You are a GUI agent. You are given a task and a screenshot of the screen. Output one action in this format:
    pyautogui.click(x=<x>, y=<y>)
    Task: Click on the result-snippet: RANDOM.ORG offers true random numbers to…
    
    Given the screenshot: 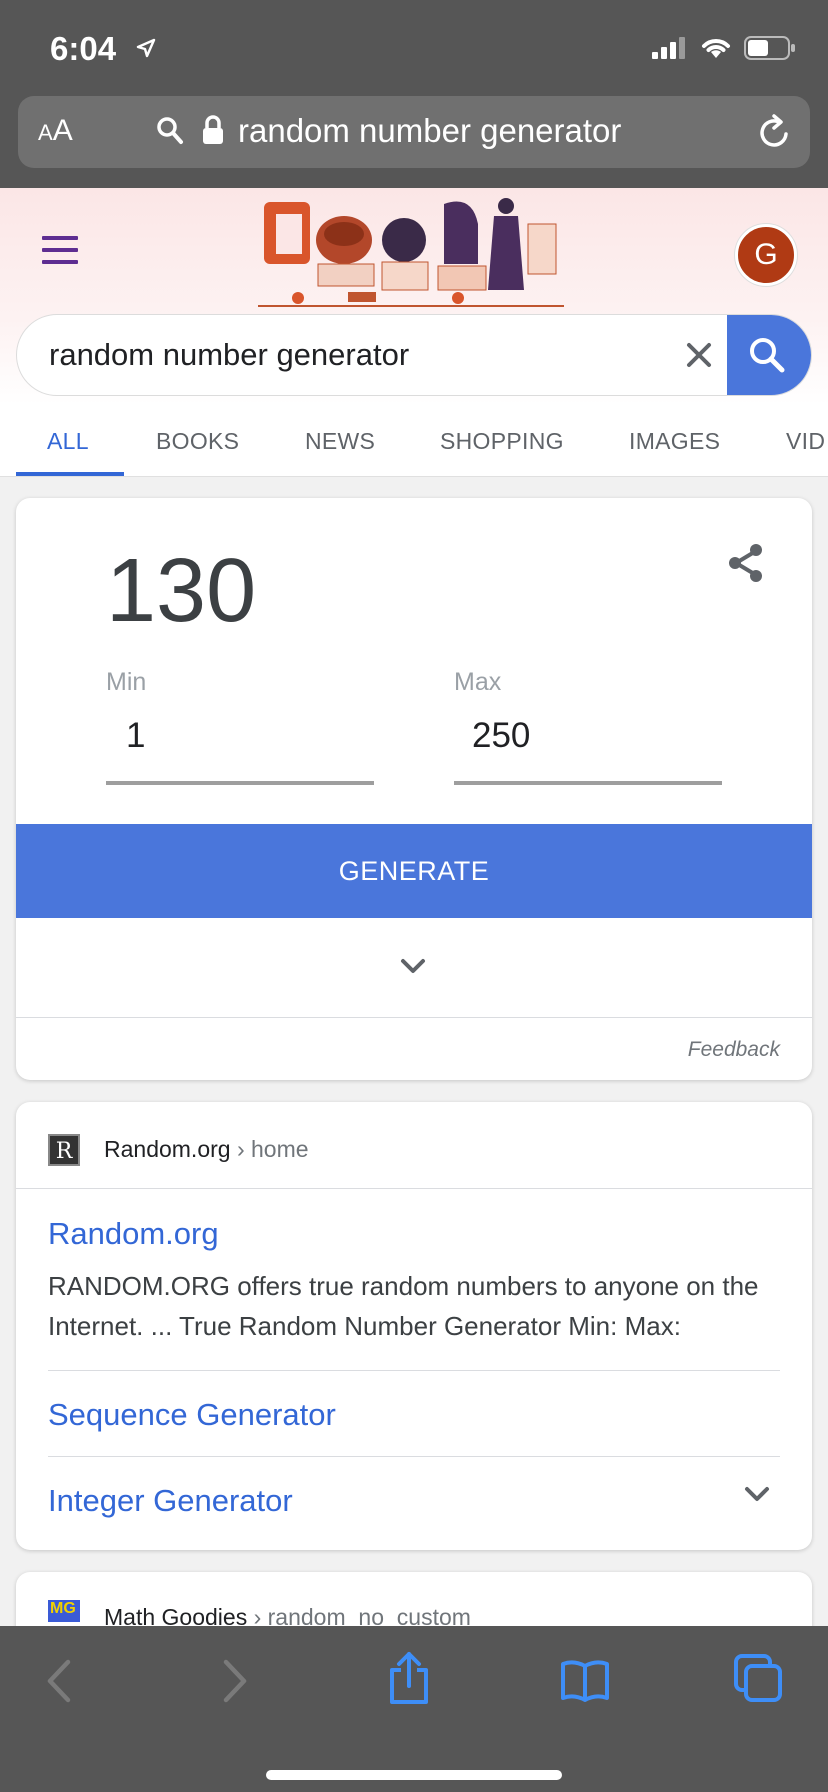 What is the action you would take?
    pyautogui.click(x=403, y=1306)
    